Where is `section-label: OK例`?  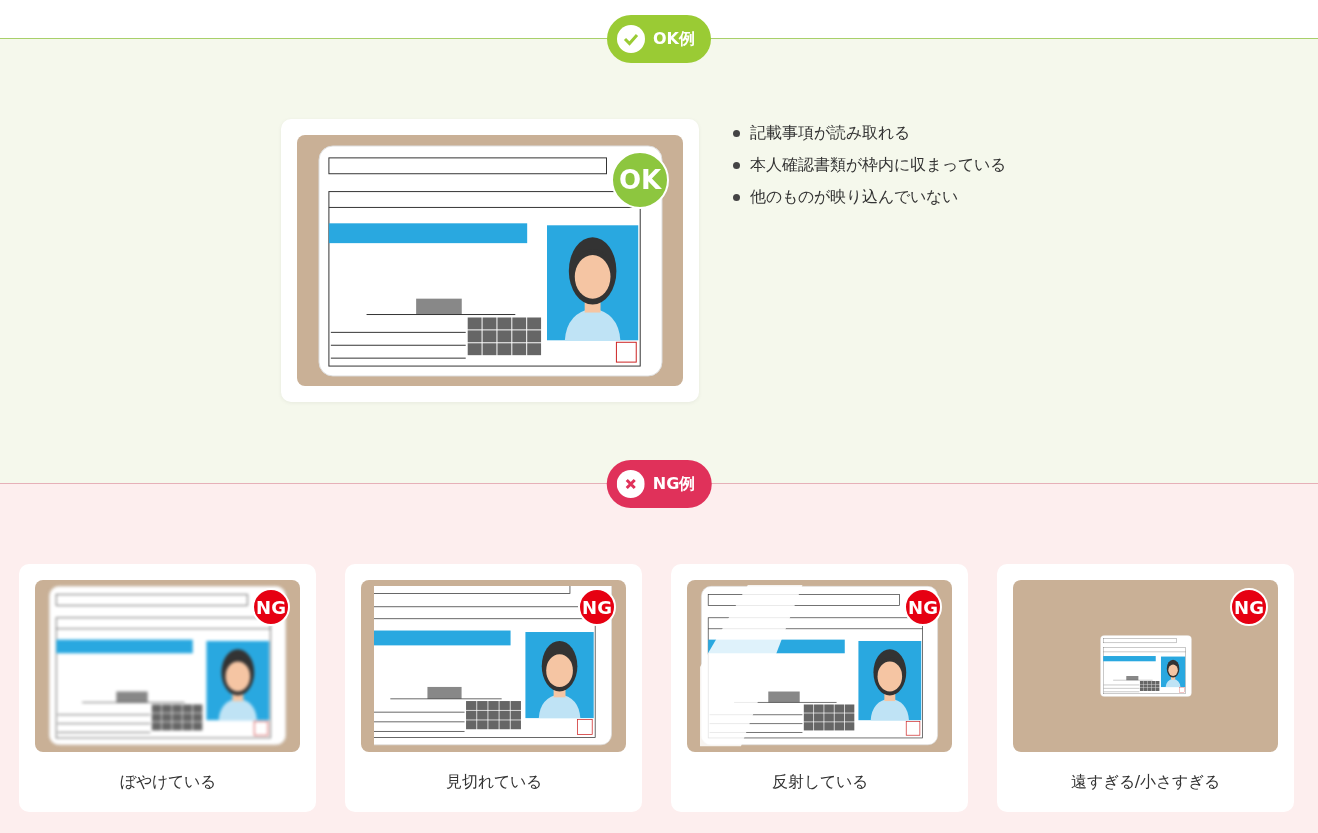
section-label: OK例 is located at coordinates (659, 39).